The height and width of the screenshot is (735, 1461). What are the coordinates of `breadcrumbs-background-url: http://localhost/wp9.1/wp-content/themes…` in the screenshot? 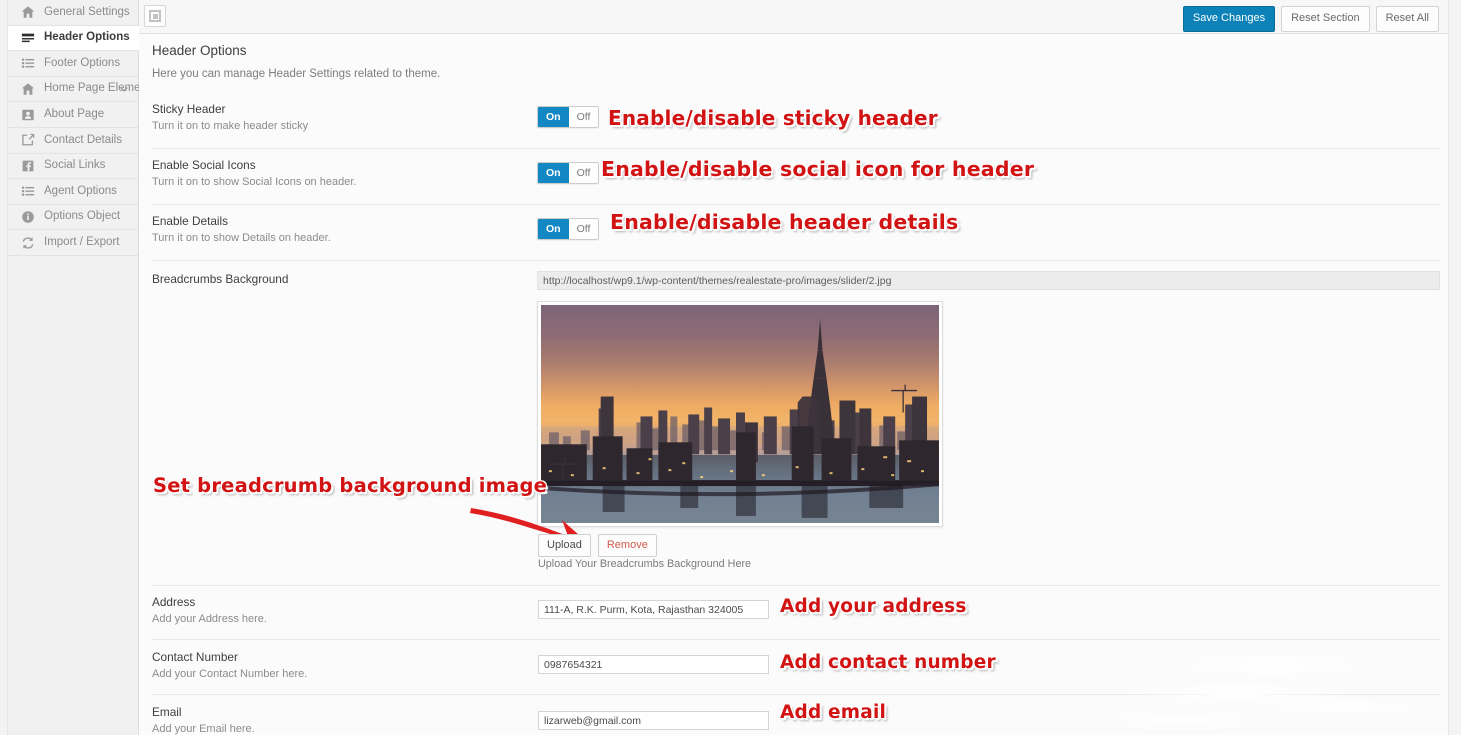 It's located at (988, 280).